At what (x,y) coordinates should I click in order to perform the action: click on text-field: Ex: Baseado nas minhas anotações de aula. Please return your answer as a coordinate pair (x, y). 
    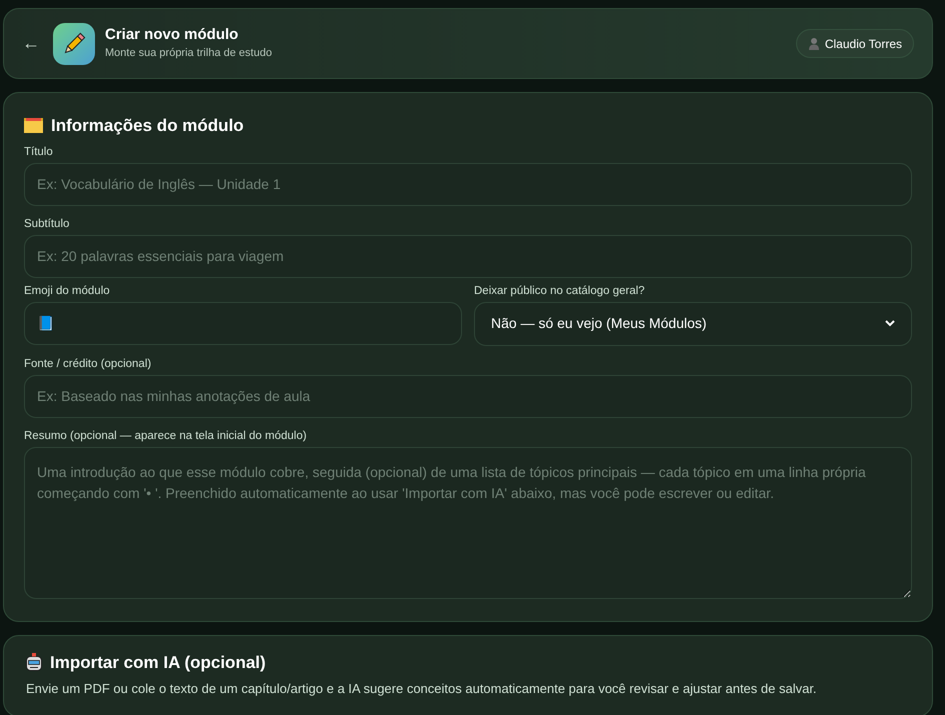
    Looking at the image, I should click on (468, 396).